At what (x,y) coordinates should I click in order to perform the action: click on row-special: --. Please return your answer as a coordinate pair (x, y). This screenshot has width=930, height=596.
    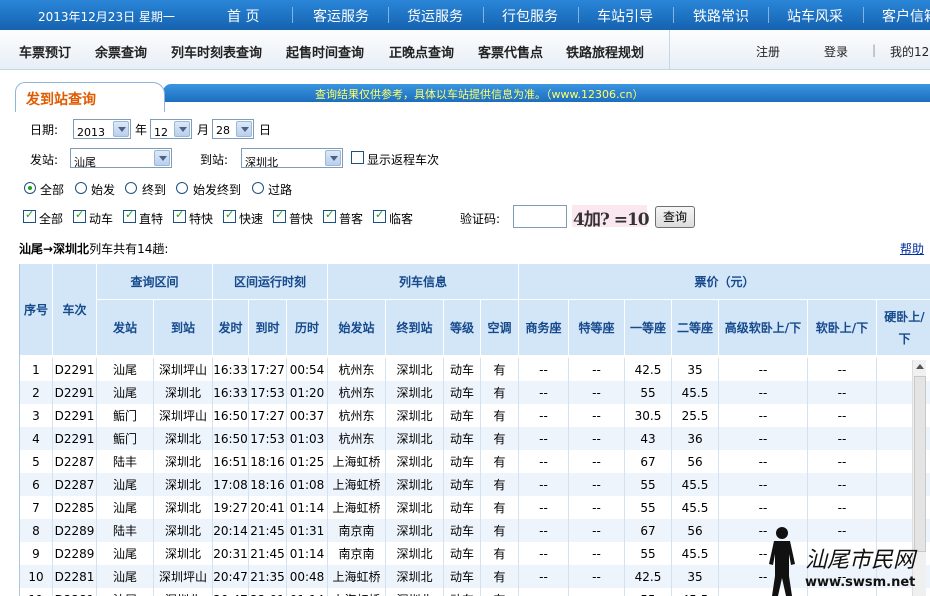
    Looking at the image, I should click on (597, 438).